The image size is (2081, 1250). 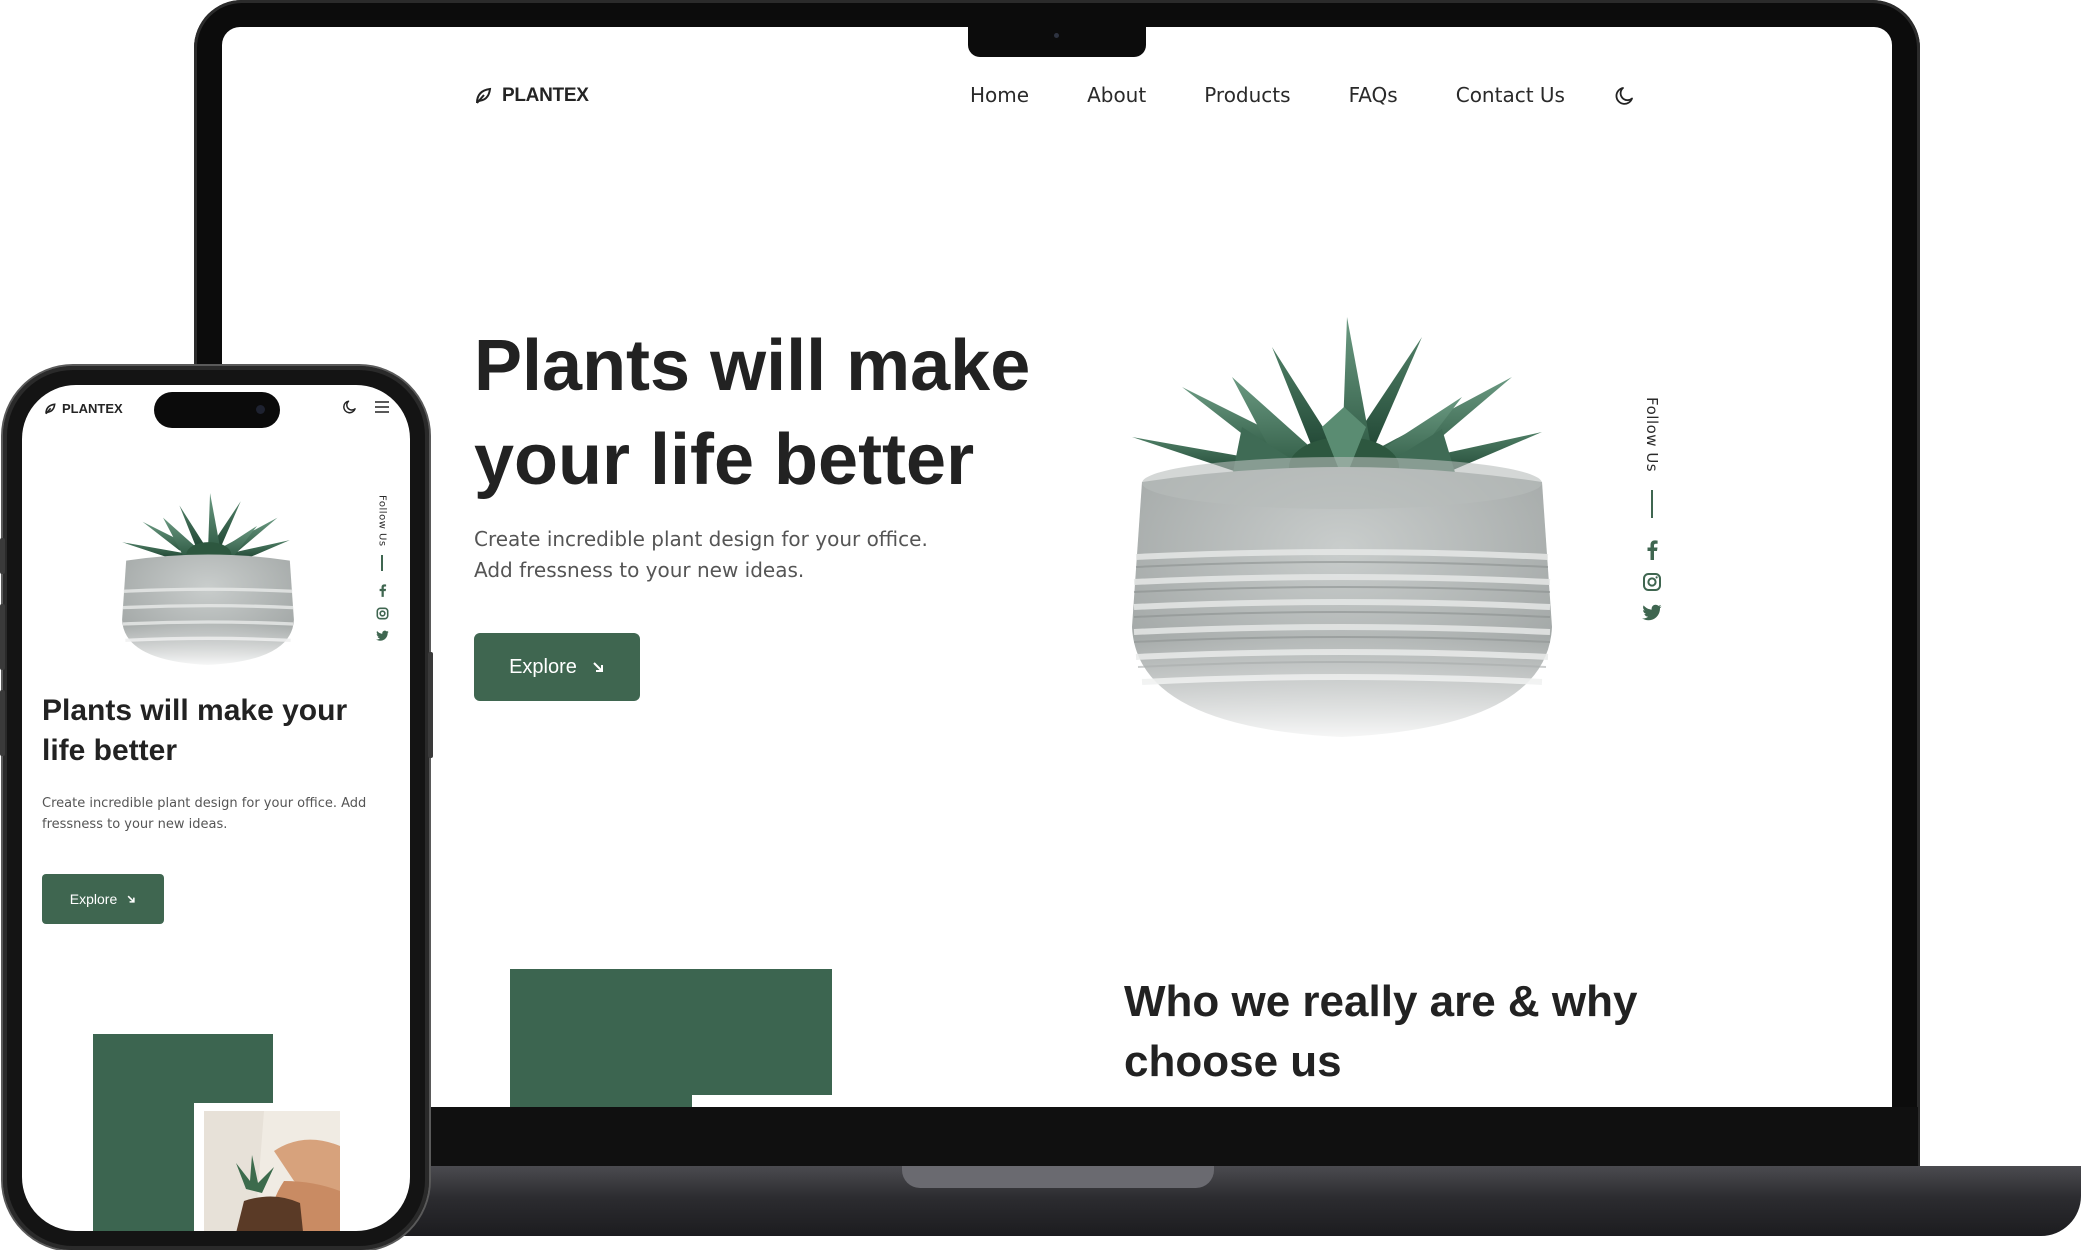 What do you see at coordinates (752, 413) in the screenshot?
I see `hero-title: Plants will make your life better` at bounding box center [752, 413].